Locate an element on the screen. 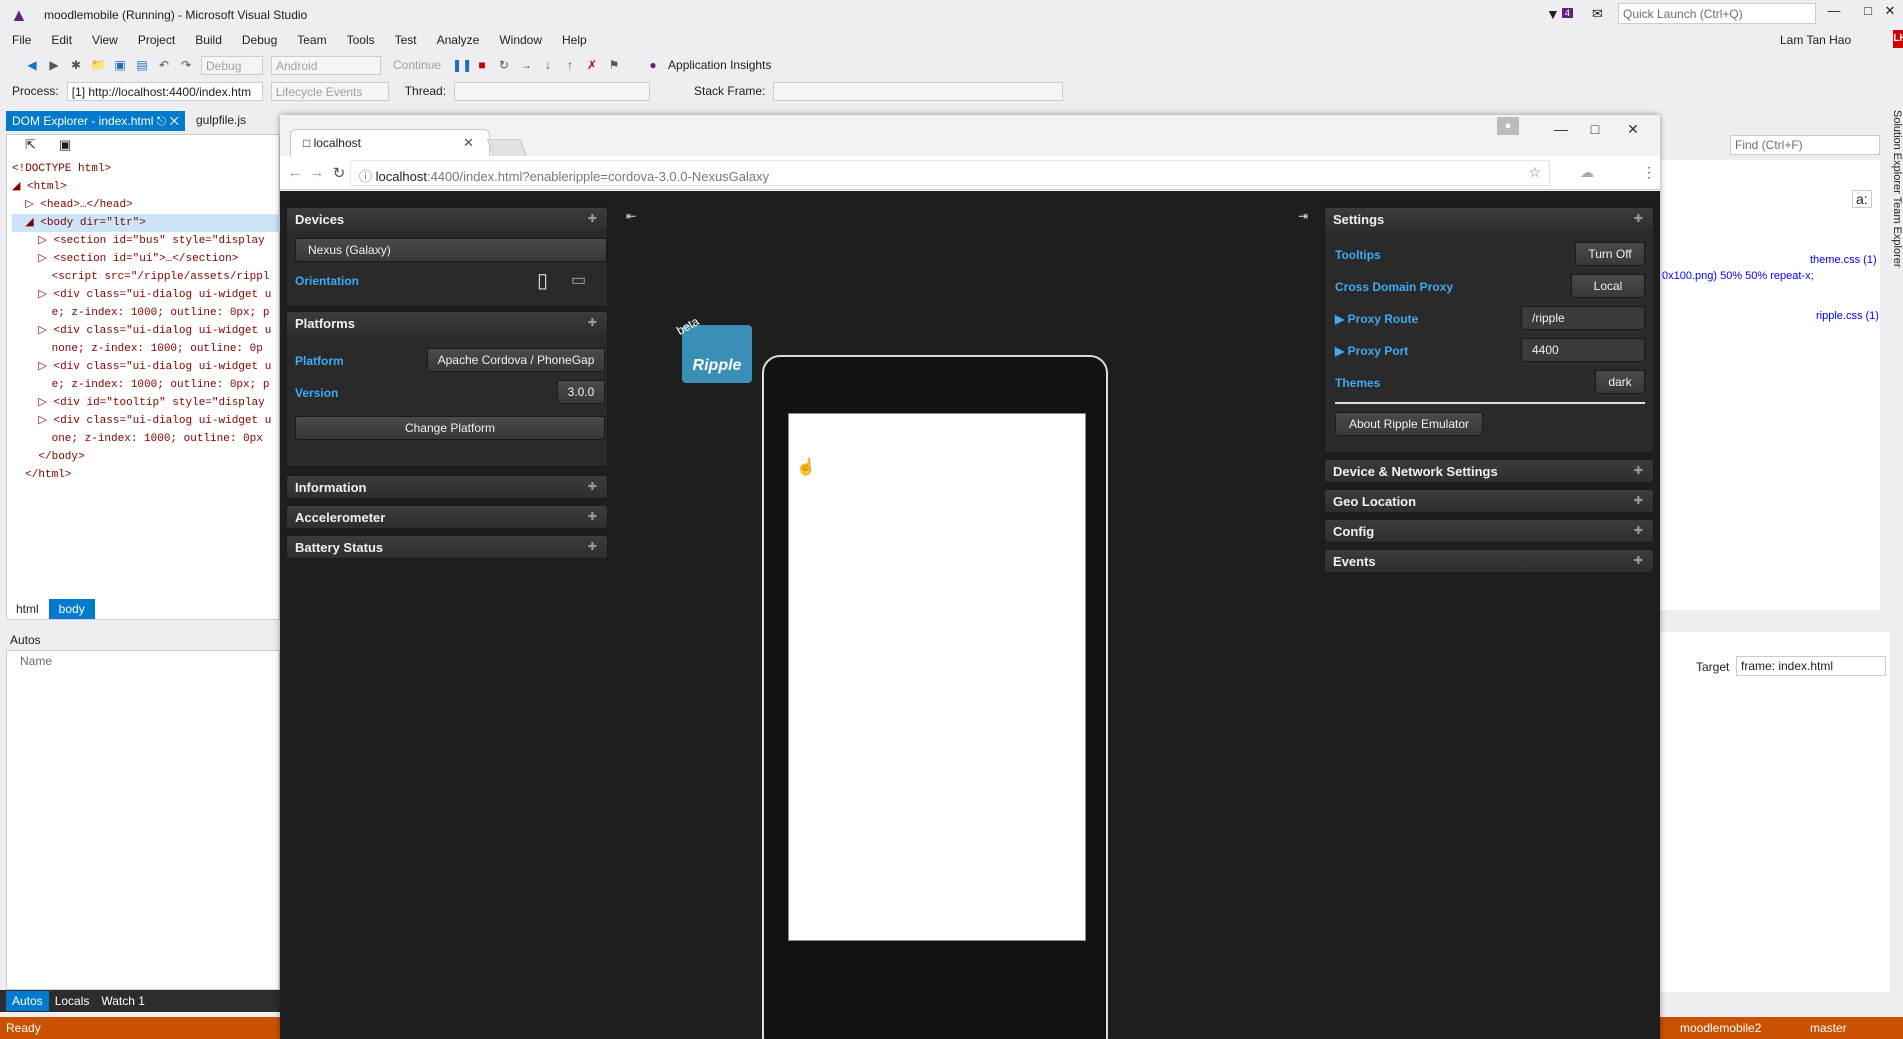 This screenshot has width=1903, height=1039. close-button: ✕ is located at coordinates (1889, 13).